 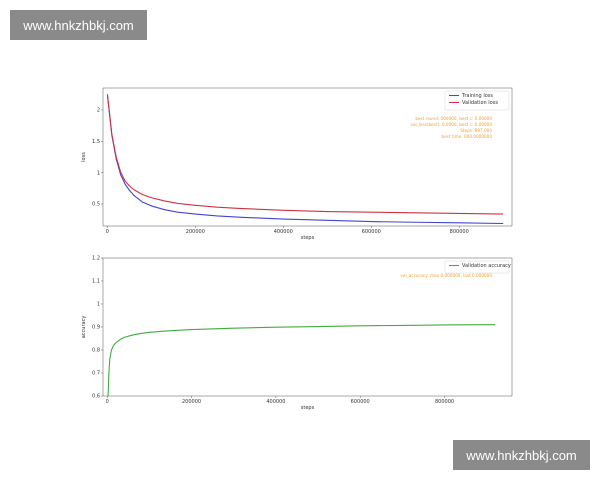 What do you see at coordinates (476, 130) in the screenshot?
I see `annotation-3: Steps: 897,000` at bounding box center [476, 130].